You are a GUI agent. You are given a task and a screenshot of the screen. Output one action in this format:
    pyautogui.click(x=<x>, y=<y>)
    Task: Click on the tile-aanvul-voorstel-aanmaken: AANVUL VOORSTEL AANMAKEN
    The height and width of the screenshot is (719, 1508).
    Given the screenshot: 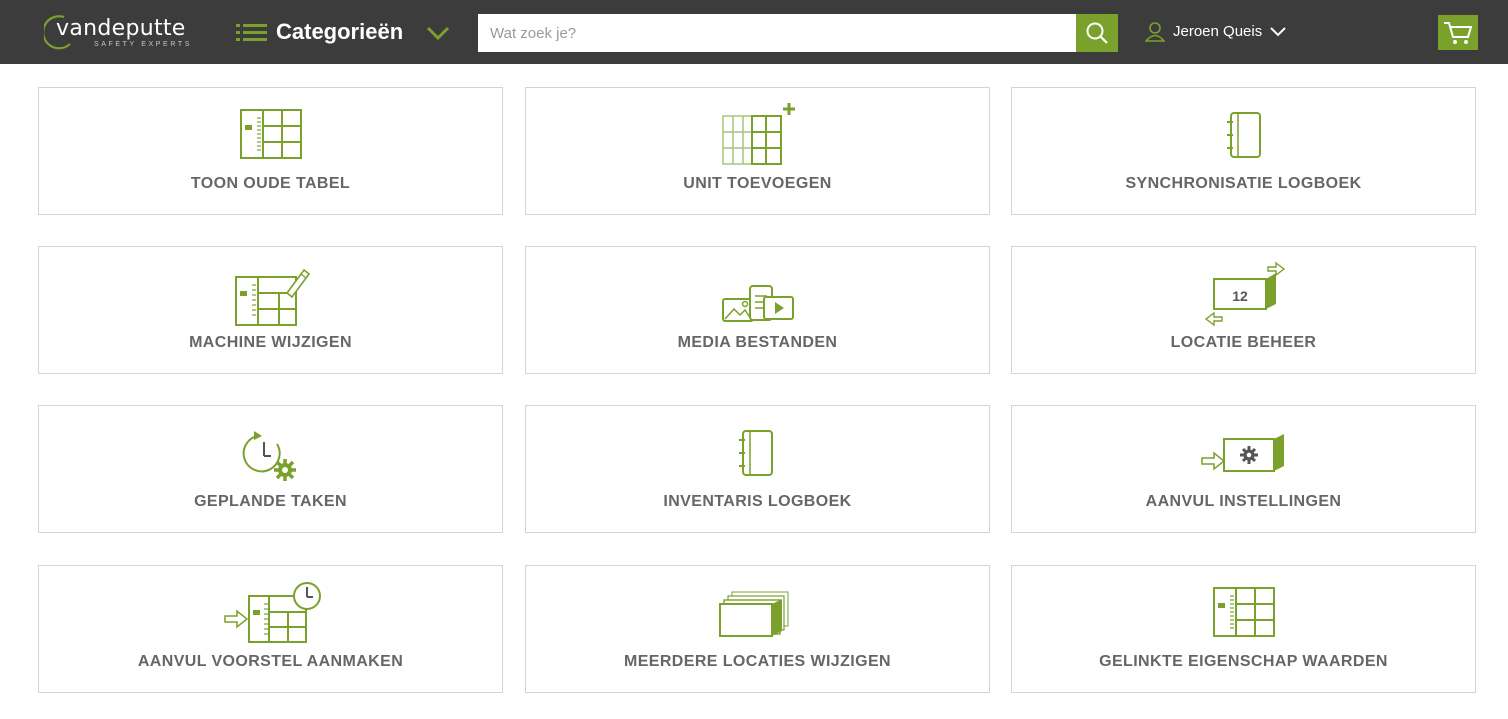 What is the action you would take?
    pyautogui.click(x=270, y=629)
    